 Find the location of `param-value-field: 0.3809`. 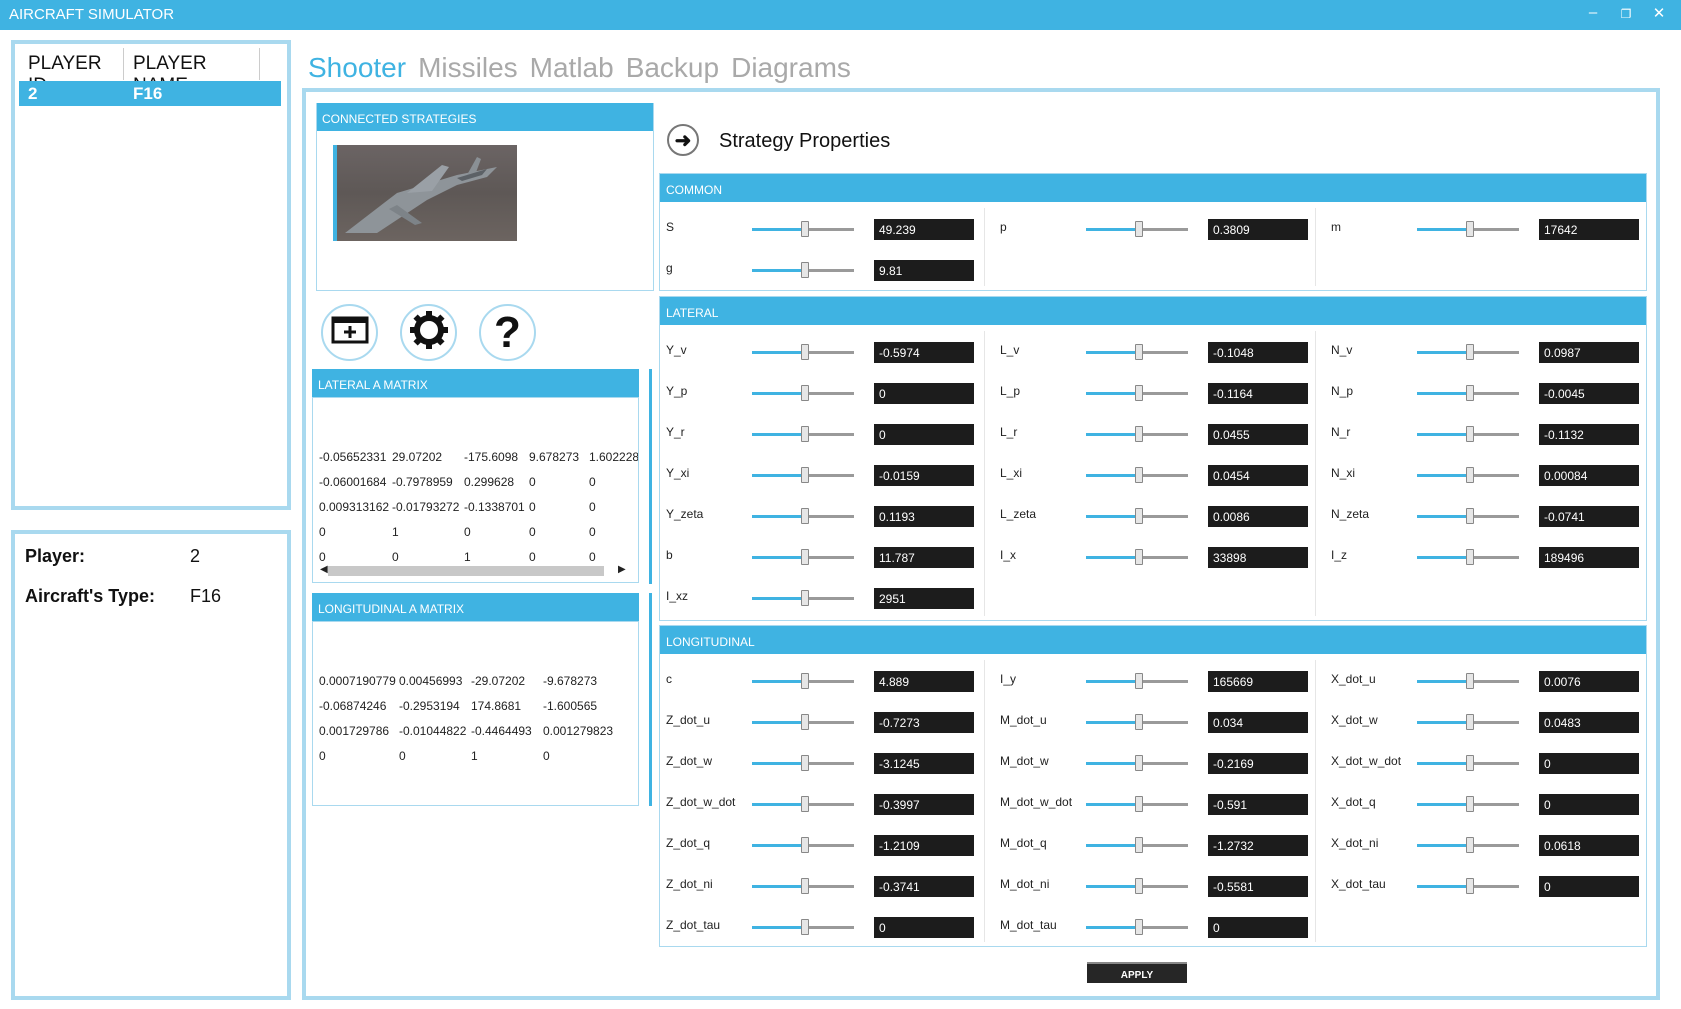

param-value-field: 0.3809 is located at coordinates (1258, 229).